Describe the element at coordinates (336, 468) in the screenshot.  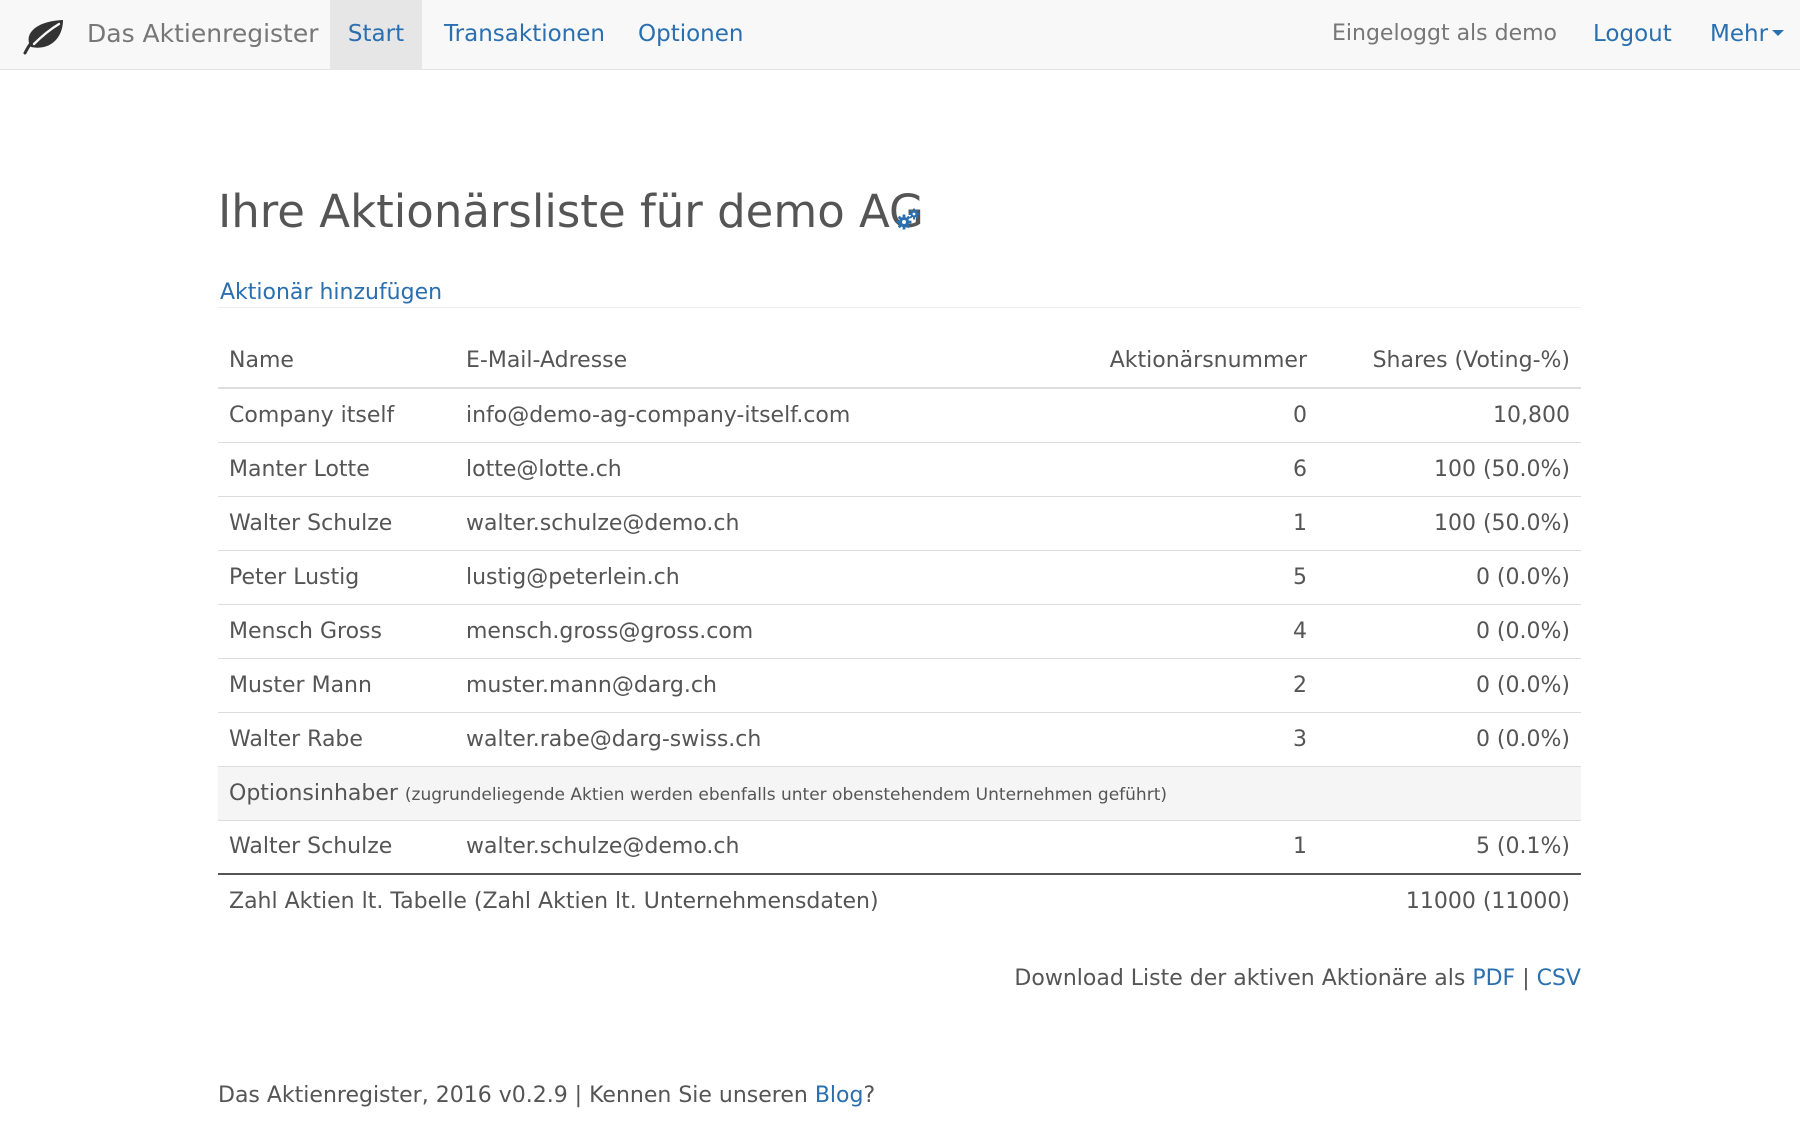
I see `cell-name: Manter Lotte` at that location.